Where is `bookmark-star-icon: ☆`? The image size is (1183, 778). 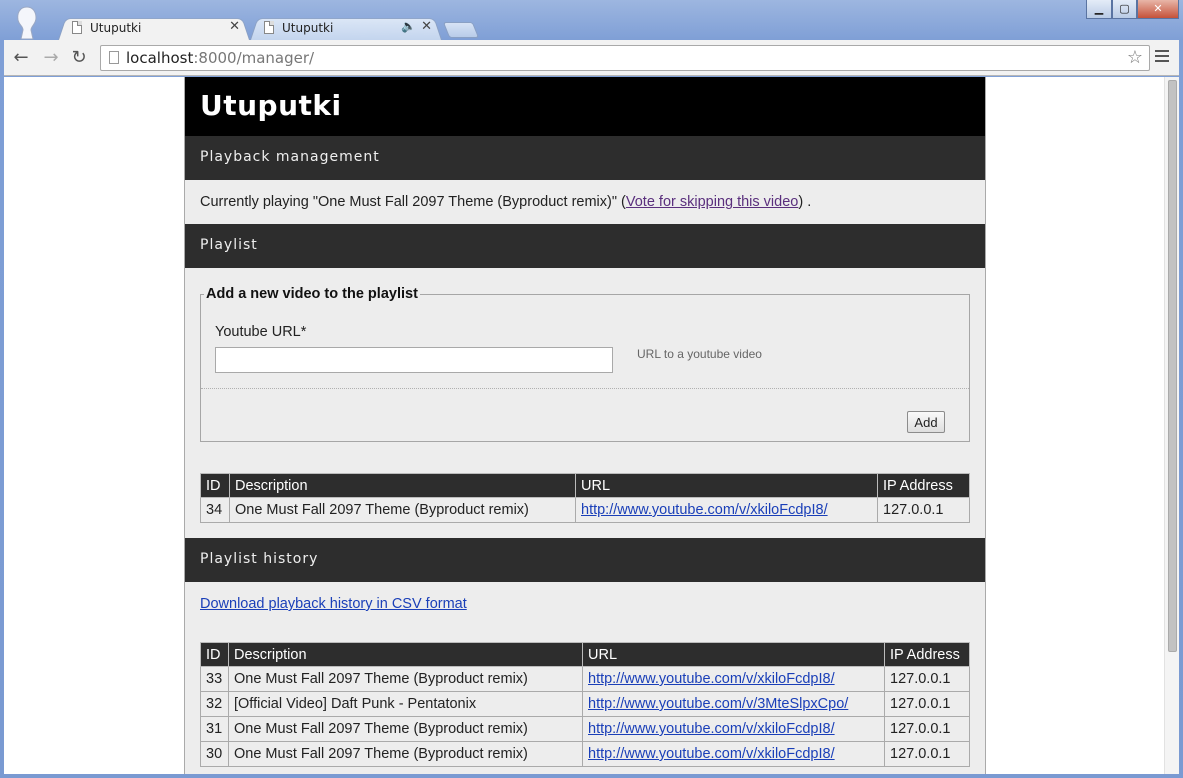 bookmark-star-icon: ☆ is located at coordinates (1135, 57).